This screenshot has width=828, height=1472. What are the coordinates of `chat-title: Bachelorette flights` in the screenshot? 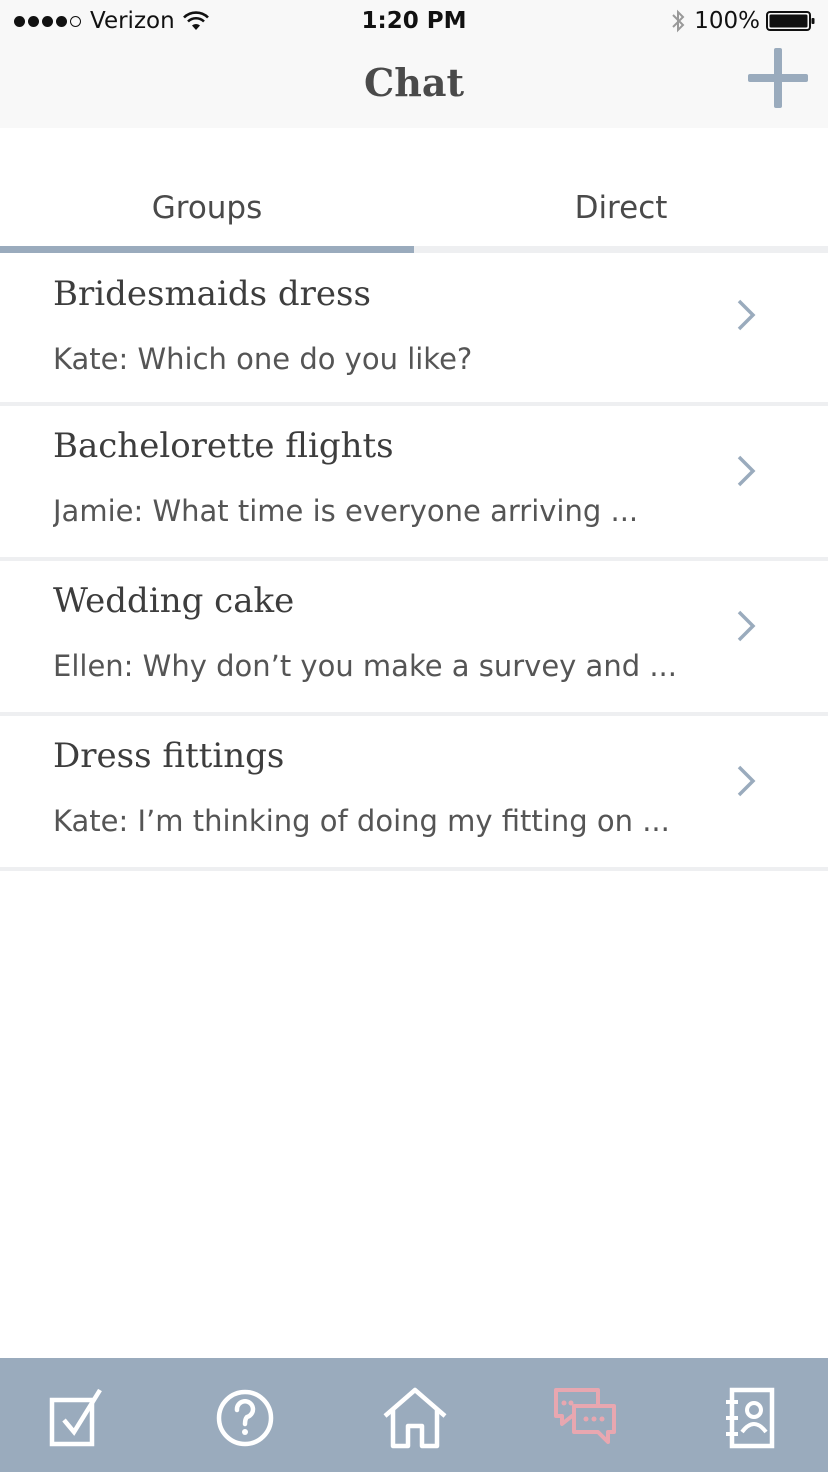 It's located at (223, 446).